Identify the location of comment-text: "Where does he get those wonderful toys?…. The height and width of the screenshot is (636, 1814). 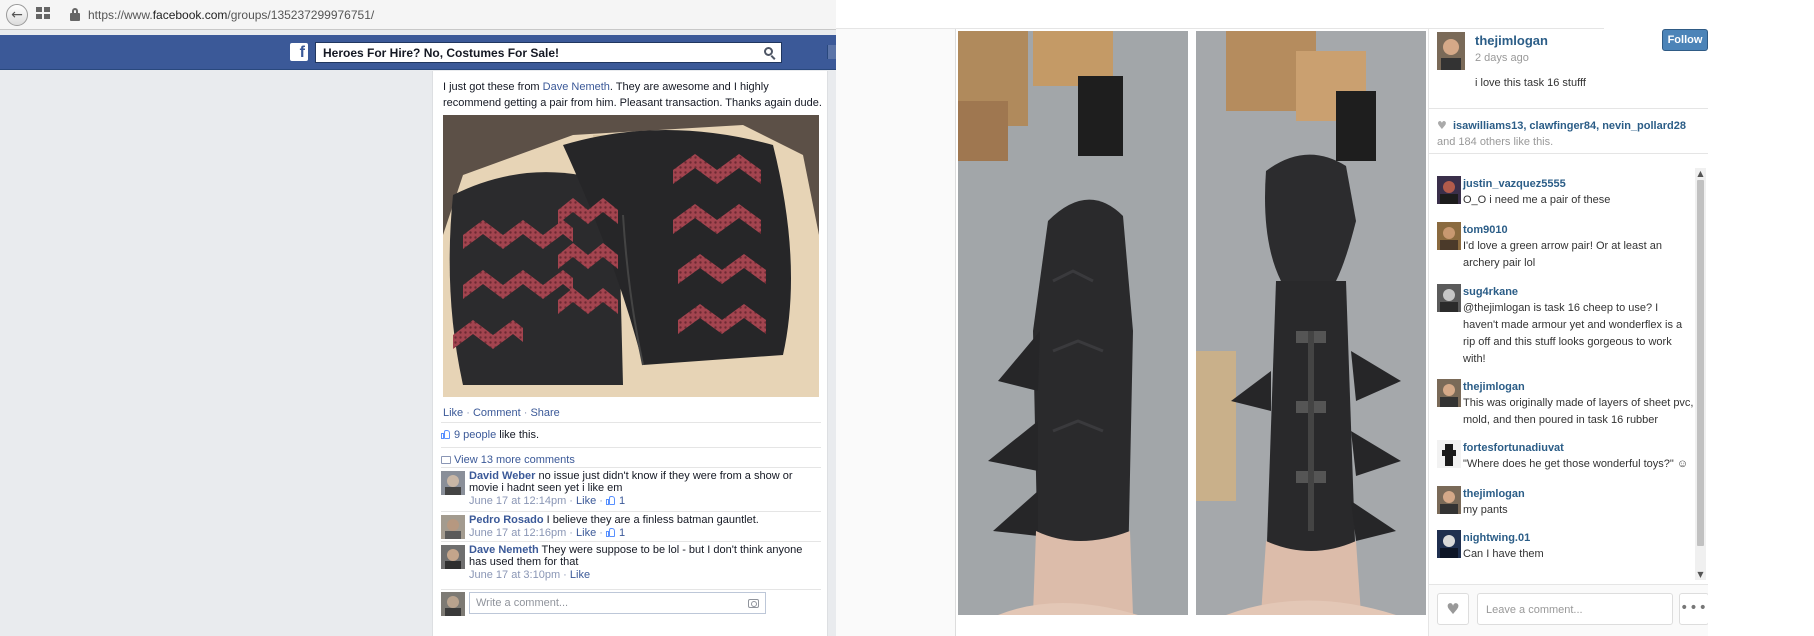
(1576, 464).